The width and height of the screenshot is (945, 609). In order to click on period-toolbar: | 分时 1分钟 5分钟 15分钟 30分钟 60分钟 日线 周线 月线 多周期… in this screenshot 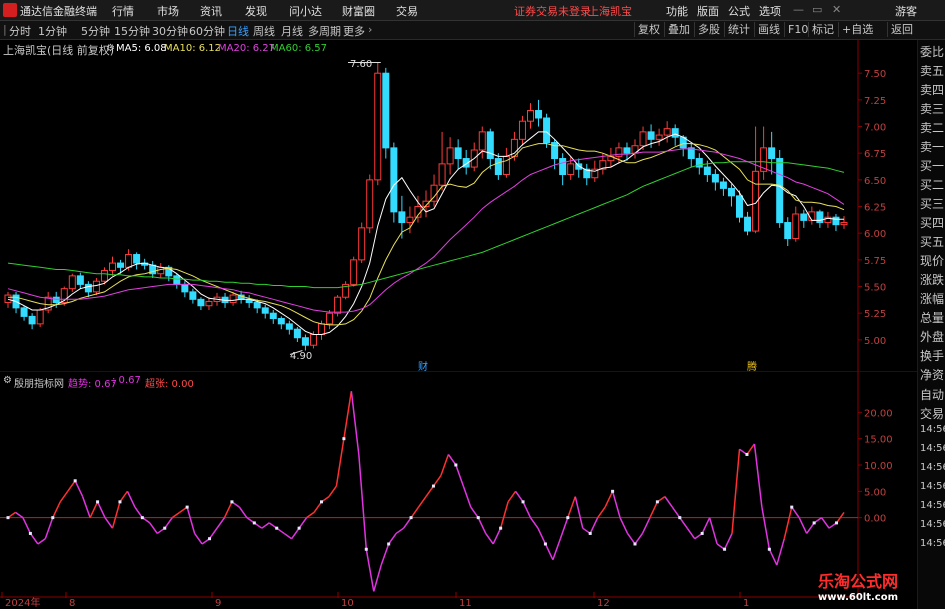, I will do `click(472, 30)`.